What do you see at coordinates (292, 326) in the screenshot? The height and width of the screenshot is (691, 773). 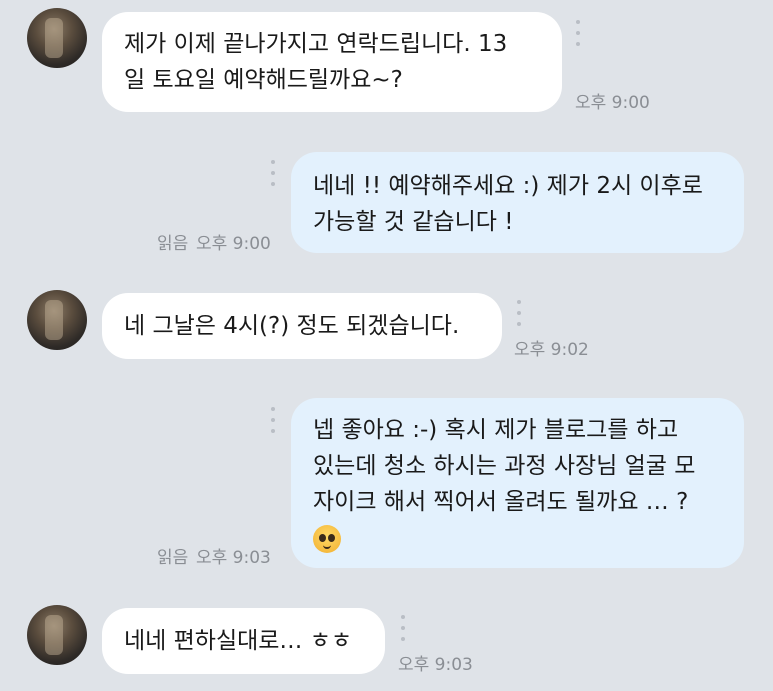 I see `message-text: 네 그날은 4시(?) 정도 되겠습니다.` at bounding box center [292, 326].